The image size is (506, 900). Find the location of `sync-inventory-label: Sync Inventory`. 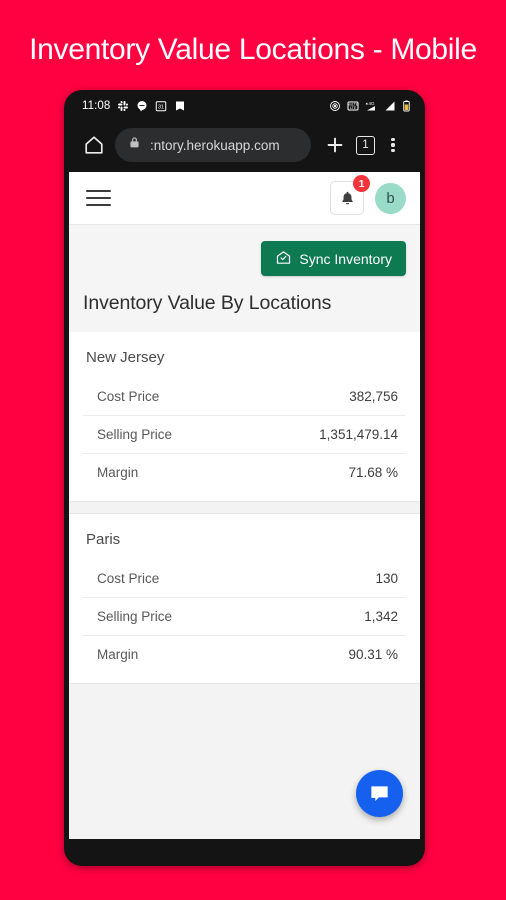

sync-inventory-label: Sync Inventory is located at coordinates (345, 258).